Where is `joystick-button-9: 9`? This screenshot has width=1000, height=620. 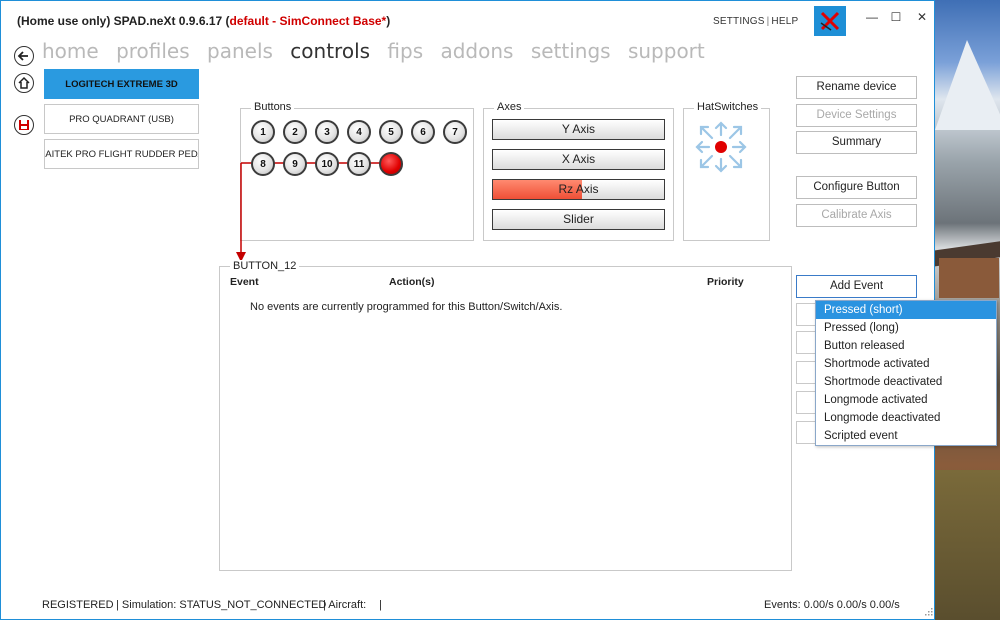 joystick-button-9: 9 is located at coordinates (295, 164).